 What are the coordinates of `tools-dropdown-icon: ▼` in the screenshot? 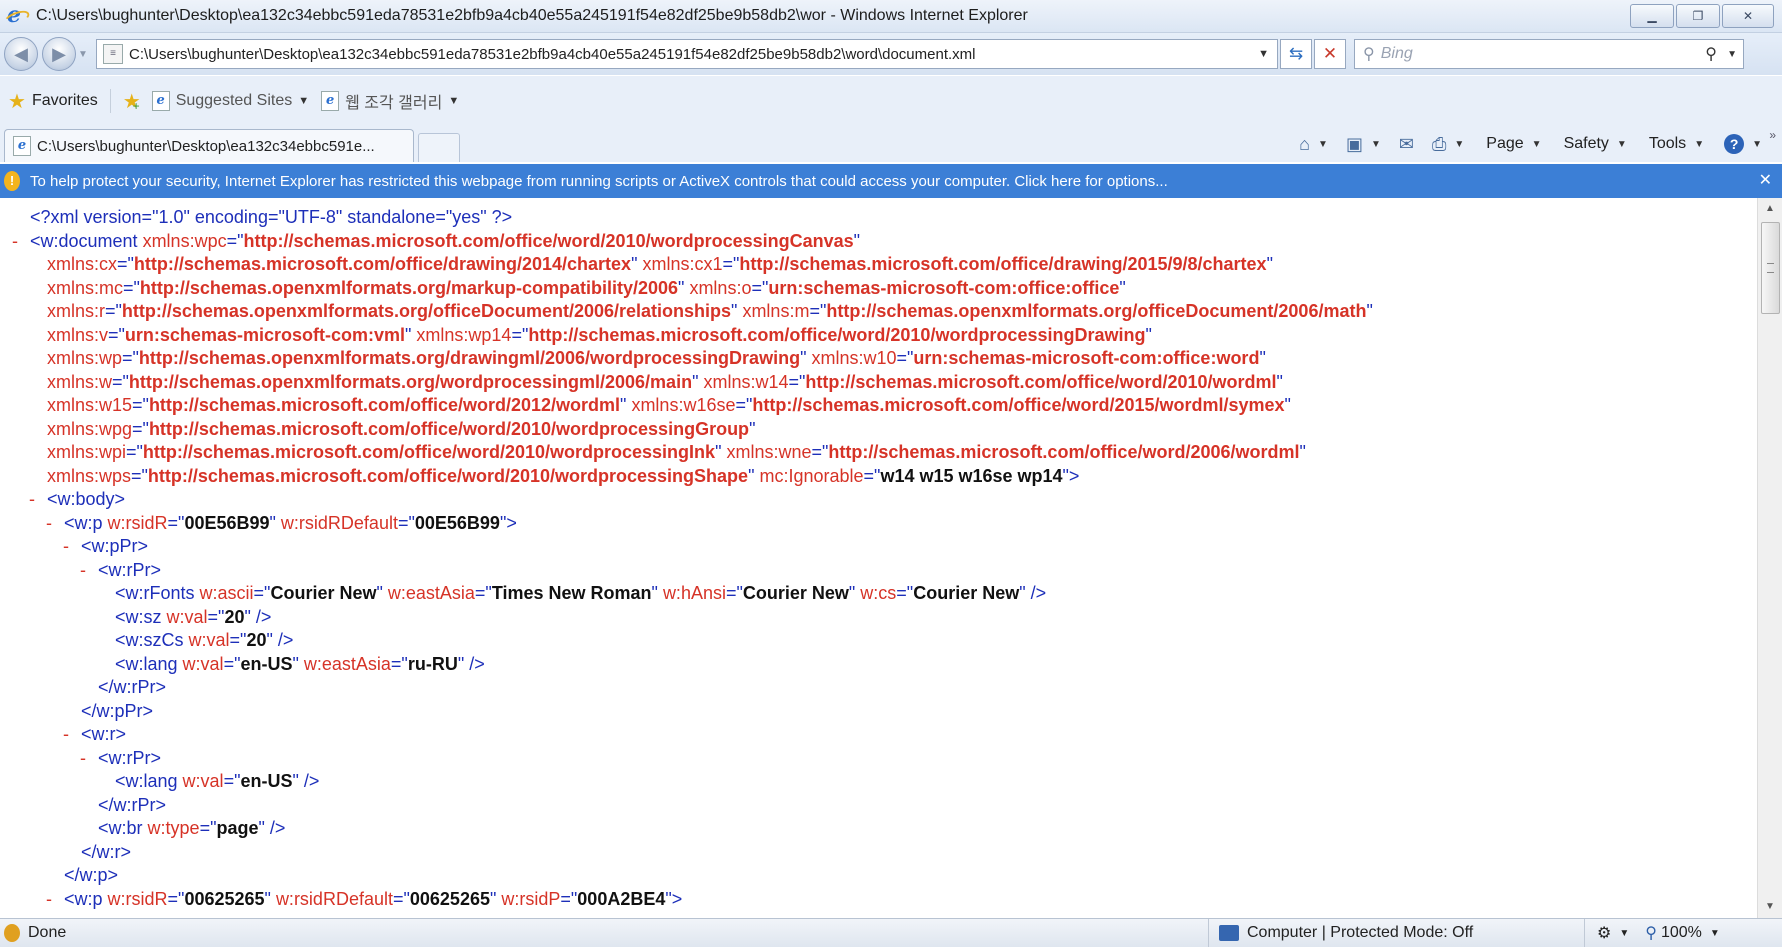 It's located at (1699, 144).